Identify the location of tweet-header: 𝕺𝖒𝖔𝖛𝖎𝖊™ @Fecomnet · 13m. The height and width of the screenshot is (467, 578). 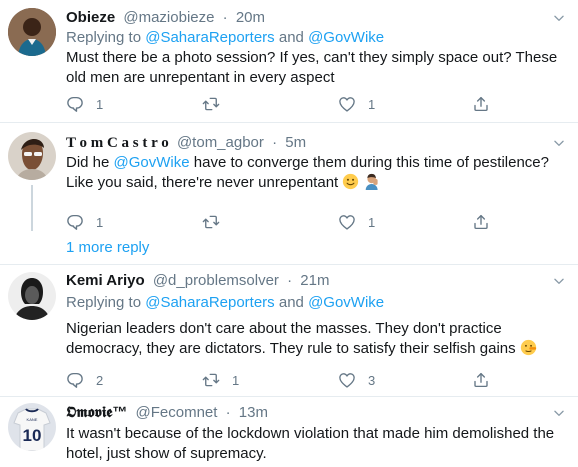
(167, 413).